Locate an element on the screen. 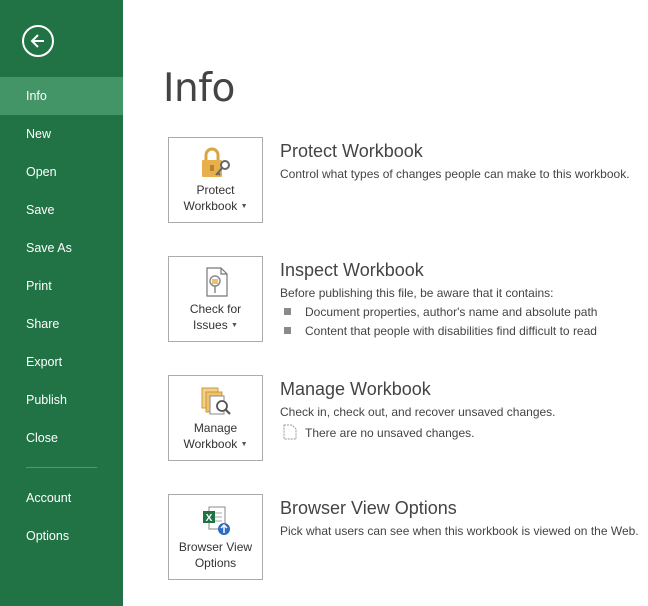 The image size is (648, 606). sidebar-item-export: Export is located at coordinates (61, 362).